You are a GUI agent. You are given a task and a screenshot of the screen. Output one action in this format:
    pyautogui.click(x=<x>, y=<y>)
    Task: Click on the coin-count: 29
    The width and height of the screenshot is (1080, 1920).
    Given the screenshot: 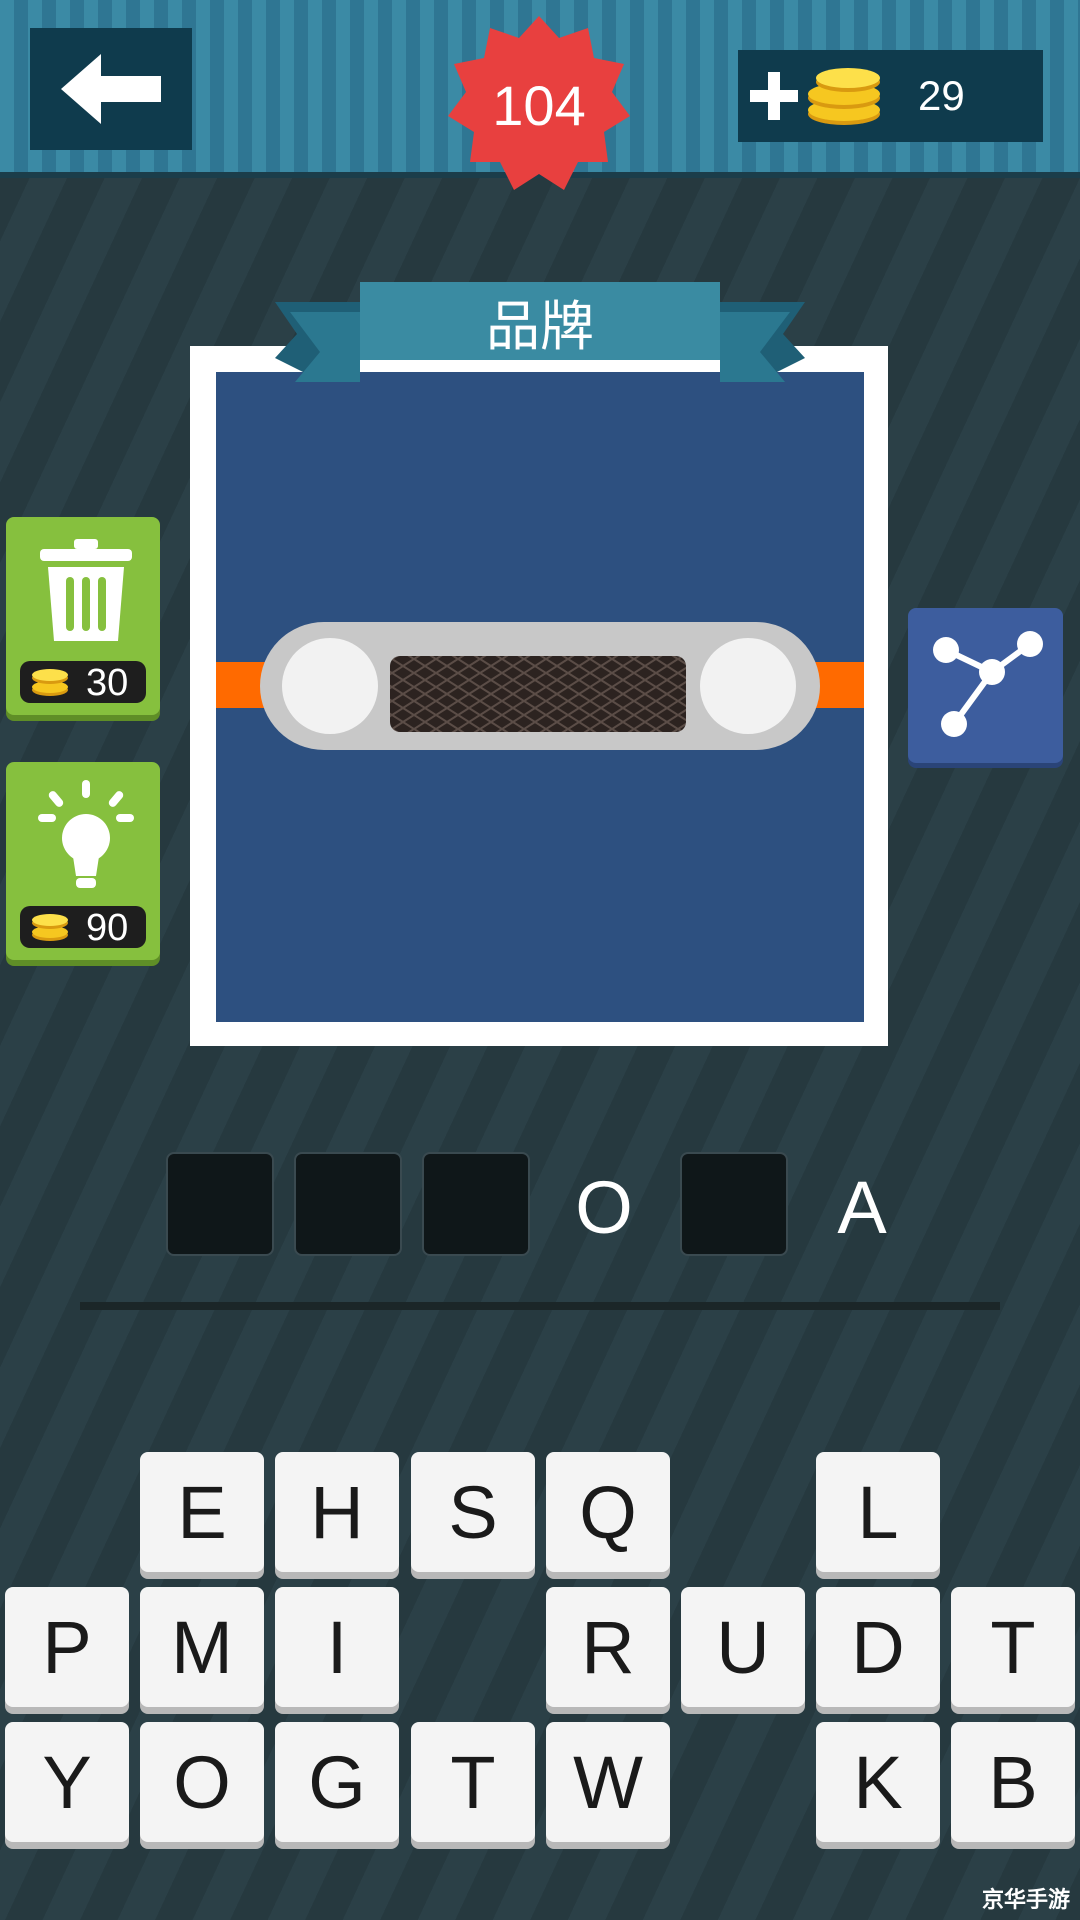 What is the action you would take?
    pyautogui.click(x=941, y=95)
    